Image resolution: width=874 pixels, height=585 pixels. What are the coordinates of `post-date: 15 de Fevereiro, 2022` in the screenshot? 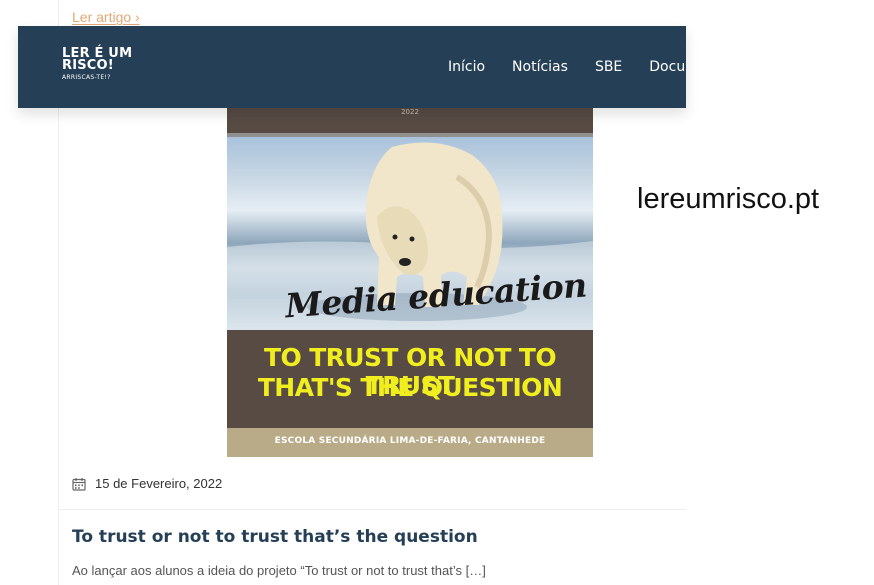 It's located at (147, 483).